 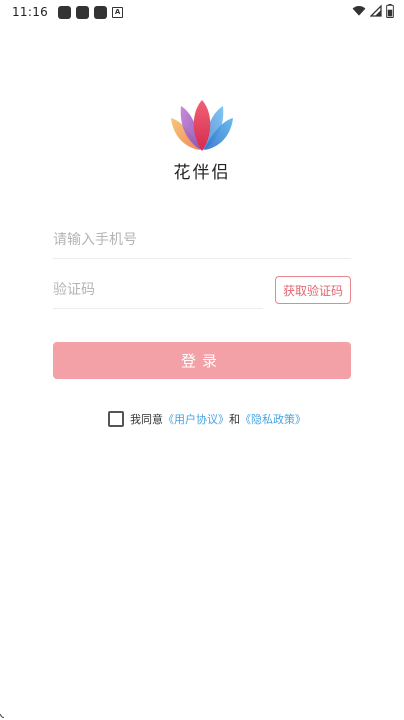 What do you see at coordinates (359, 11) in the screenshot?
I see `wifi-icon` at bounding box center [359, 11].